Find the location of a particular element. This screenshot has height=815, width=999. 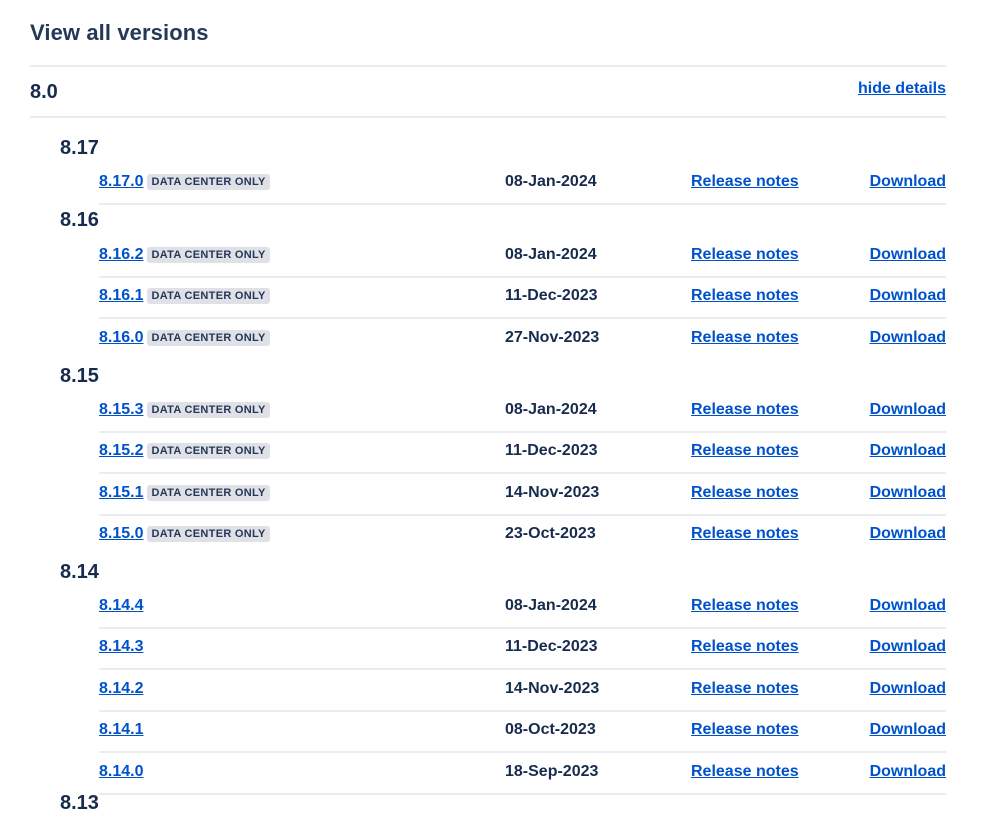

version-row: 8.14.0 18-Sep-2023 Release notes Download is located at coordinates (522, 774).